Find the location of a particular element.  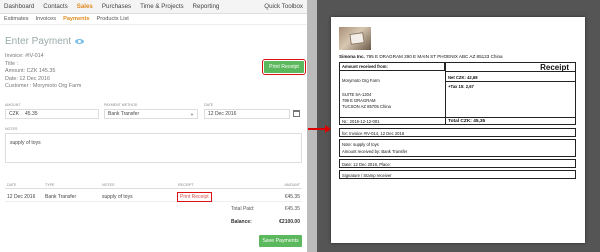

row-amount: €45.35 is located at coordinates (292, 196).